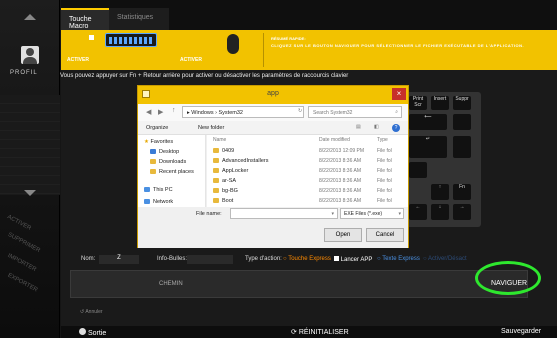 This screenshot has height=338, width=557. Describe the element at coordinates (355, 112) in the screenshot. I see `search-input: Search System32 ⌕` at that location.